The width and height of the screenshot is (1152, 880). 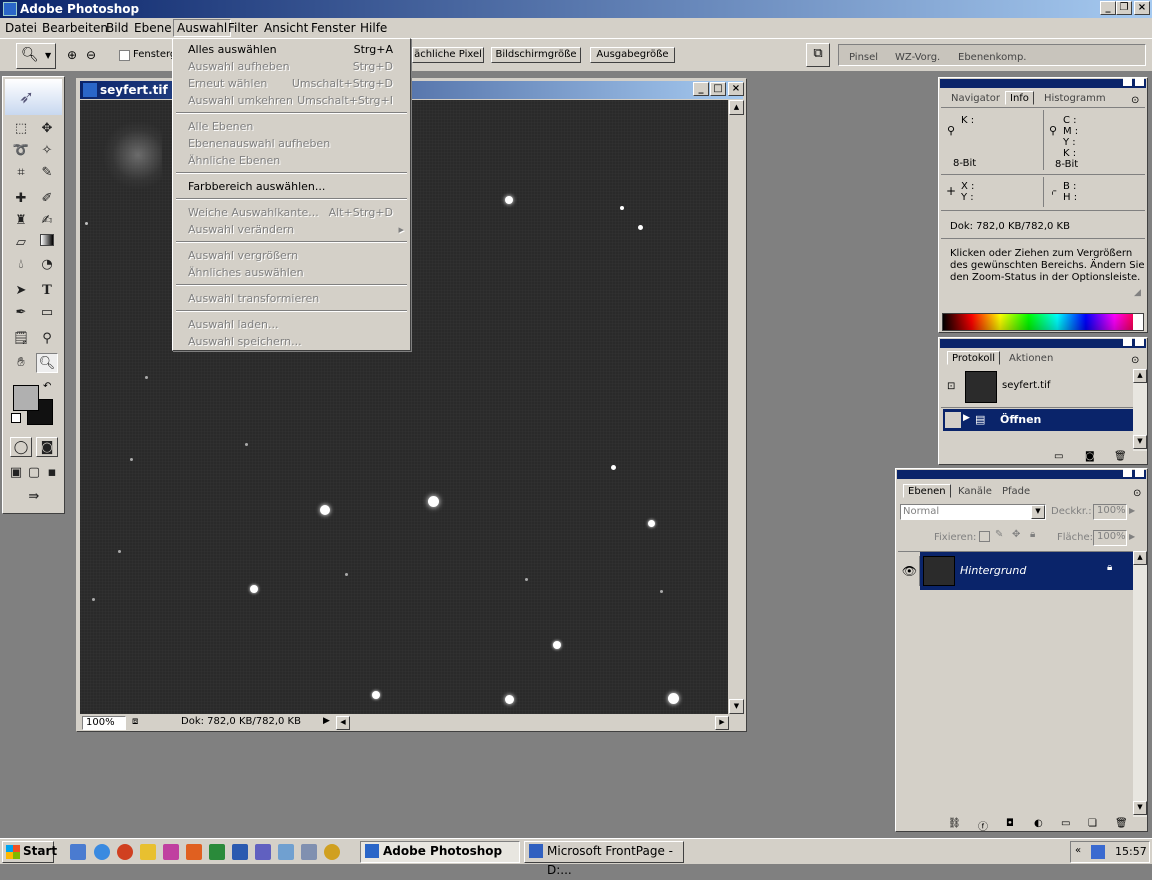 I want to click on minimize-button: _, so click(x=1108, y=8).